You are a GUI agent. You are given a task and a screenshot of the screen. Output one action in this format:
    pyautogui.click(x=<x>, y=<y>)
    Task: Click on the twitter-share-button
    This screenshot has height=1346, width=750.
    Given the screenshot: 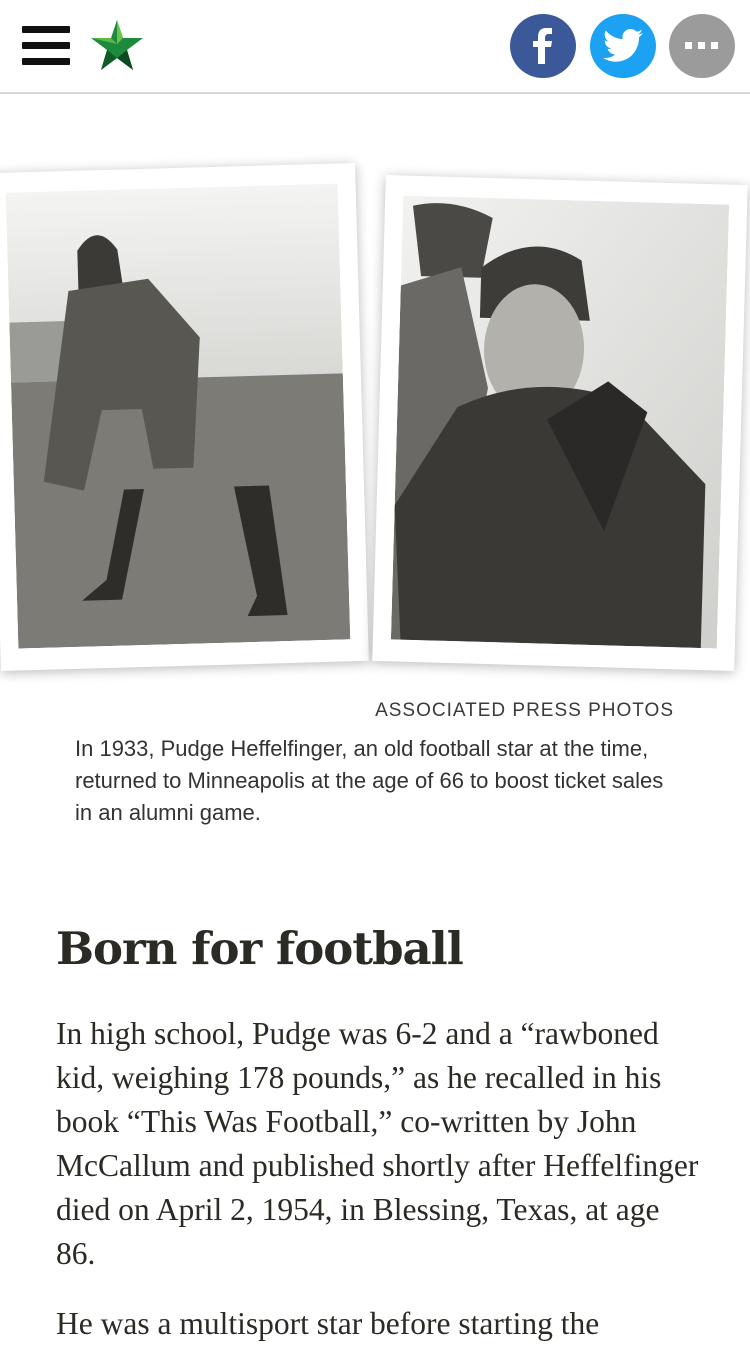 What is the action you would take?
    pyautogui.click(x=623, y=46)
    